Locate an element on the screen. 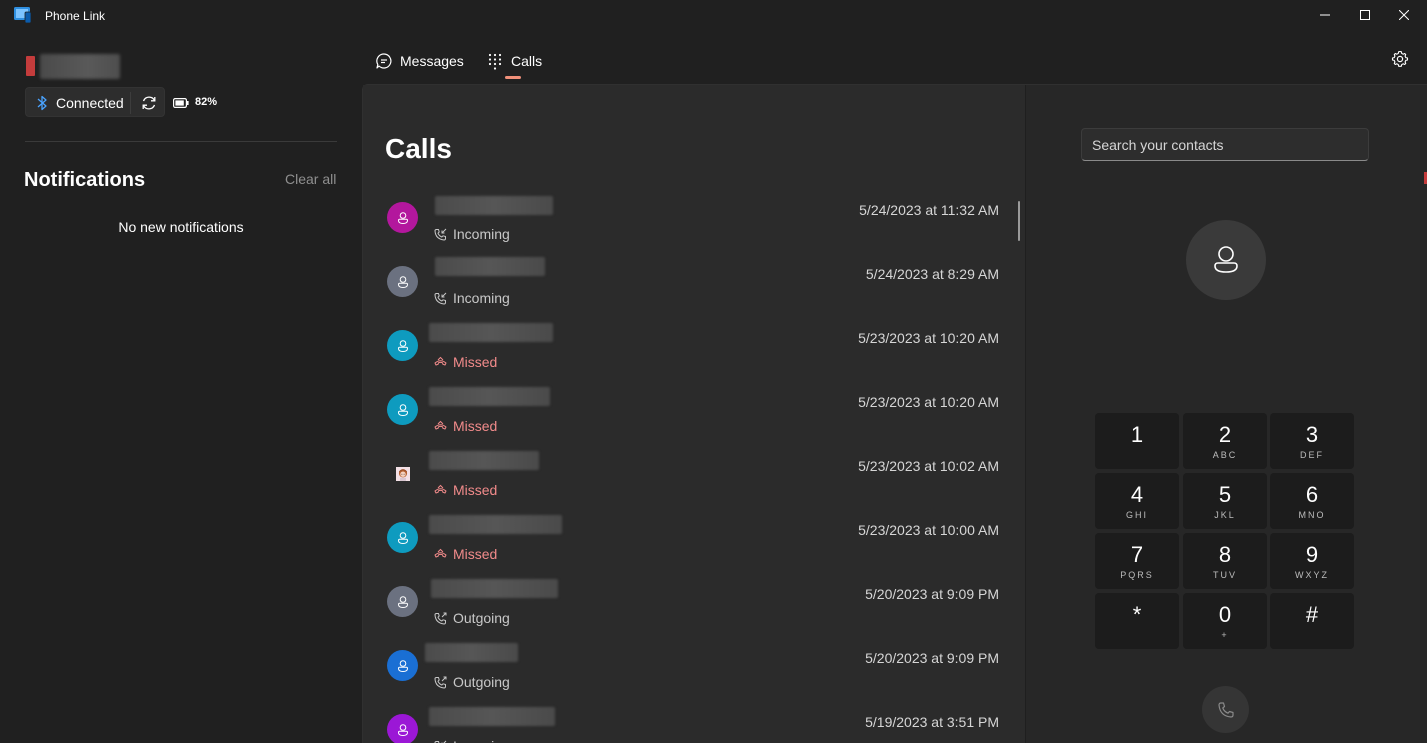 This screenshot has height=743, width=1427. battery-percentage: 82% is located at coordinates (206, 102).